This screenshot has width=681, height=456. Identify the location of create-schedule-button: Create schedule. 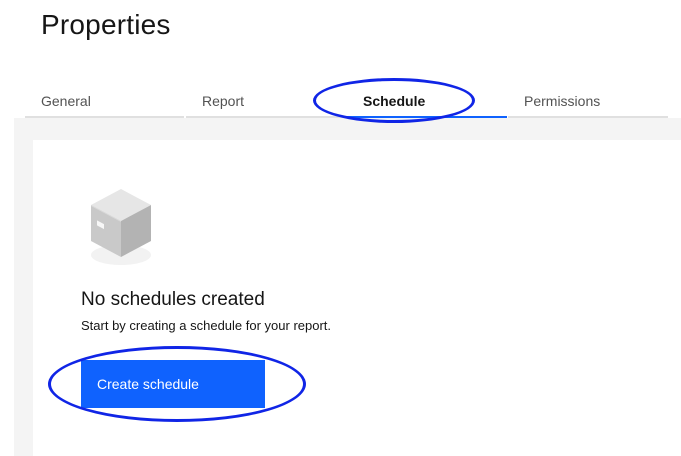
(173, 384).